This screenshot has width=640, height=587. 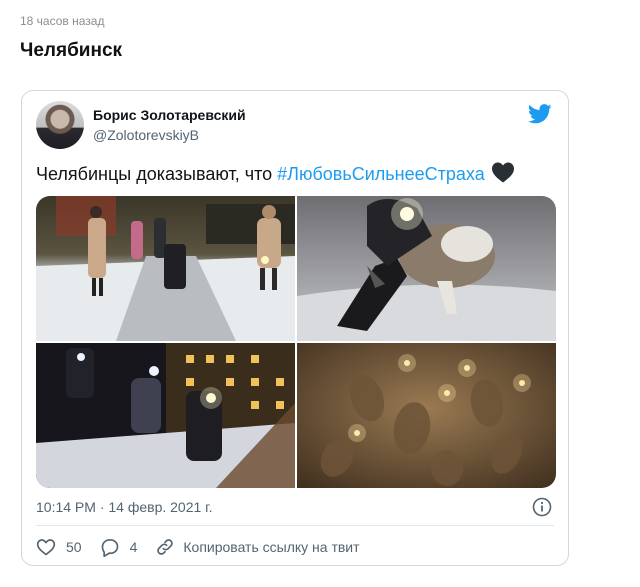 What do you see at coordinates (133, 547) in the screenshot?
I see `replies-count: 4` at bounding box center [133, 547].